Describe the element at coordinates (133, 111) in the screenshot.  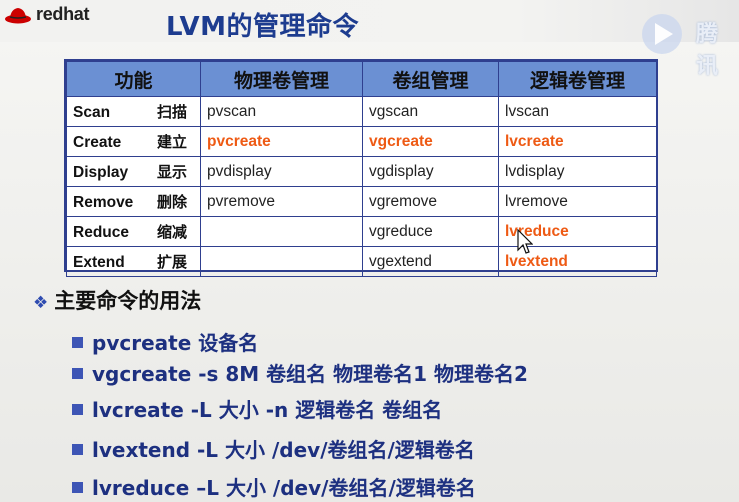
I see `function-cell: Scan 扫描` at that location.